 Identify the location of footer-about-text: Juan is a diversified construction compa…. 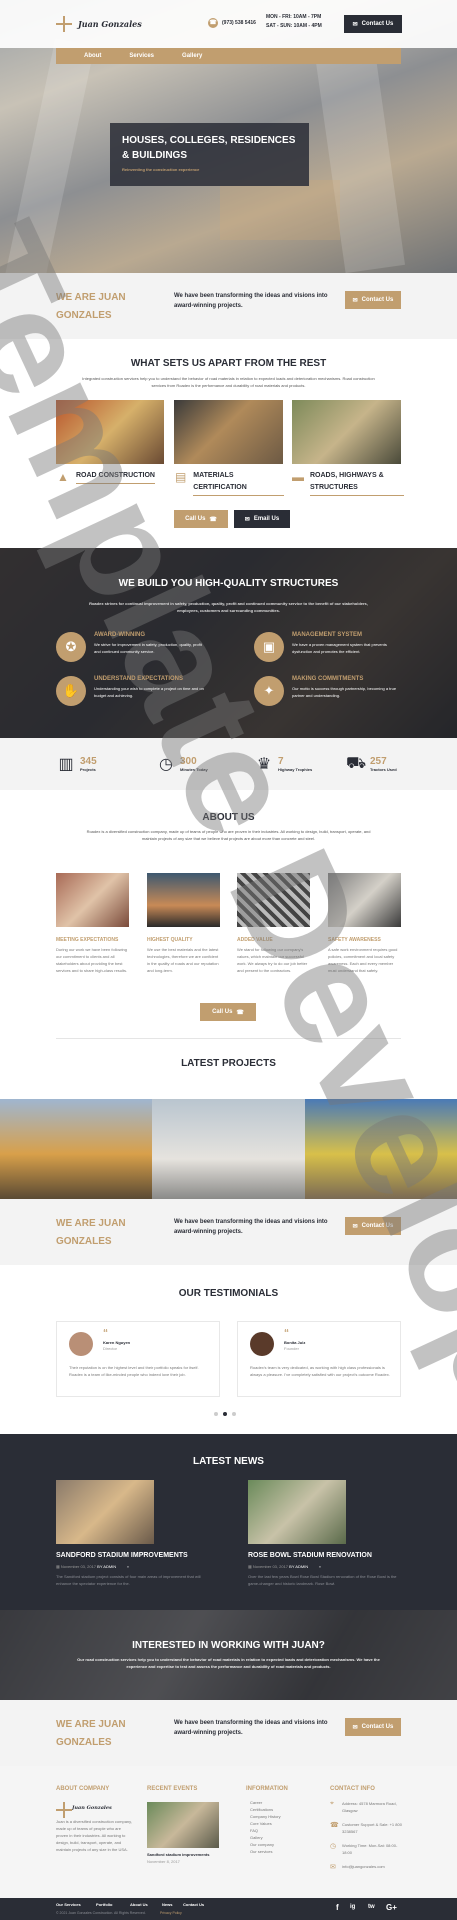
(94, 1835).